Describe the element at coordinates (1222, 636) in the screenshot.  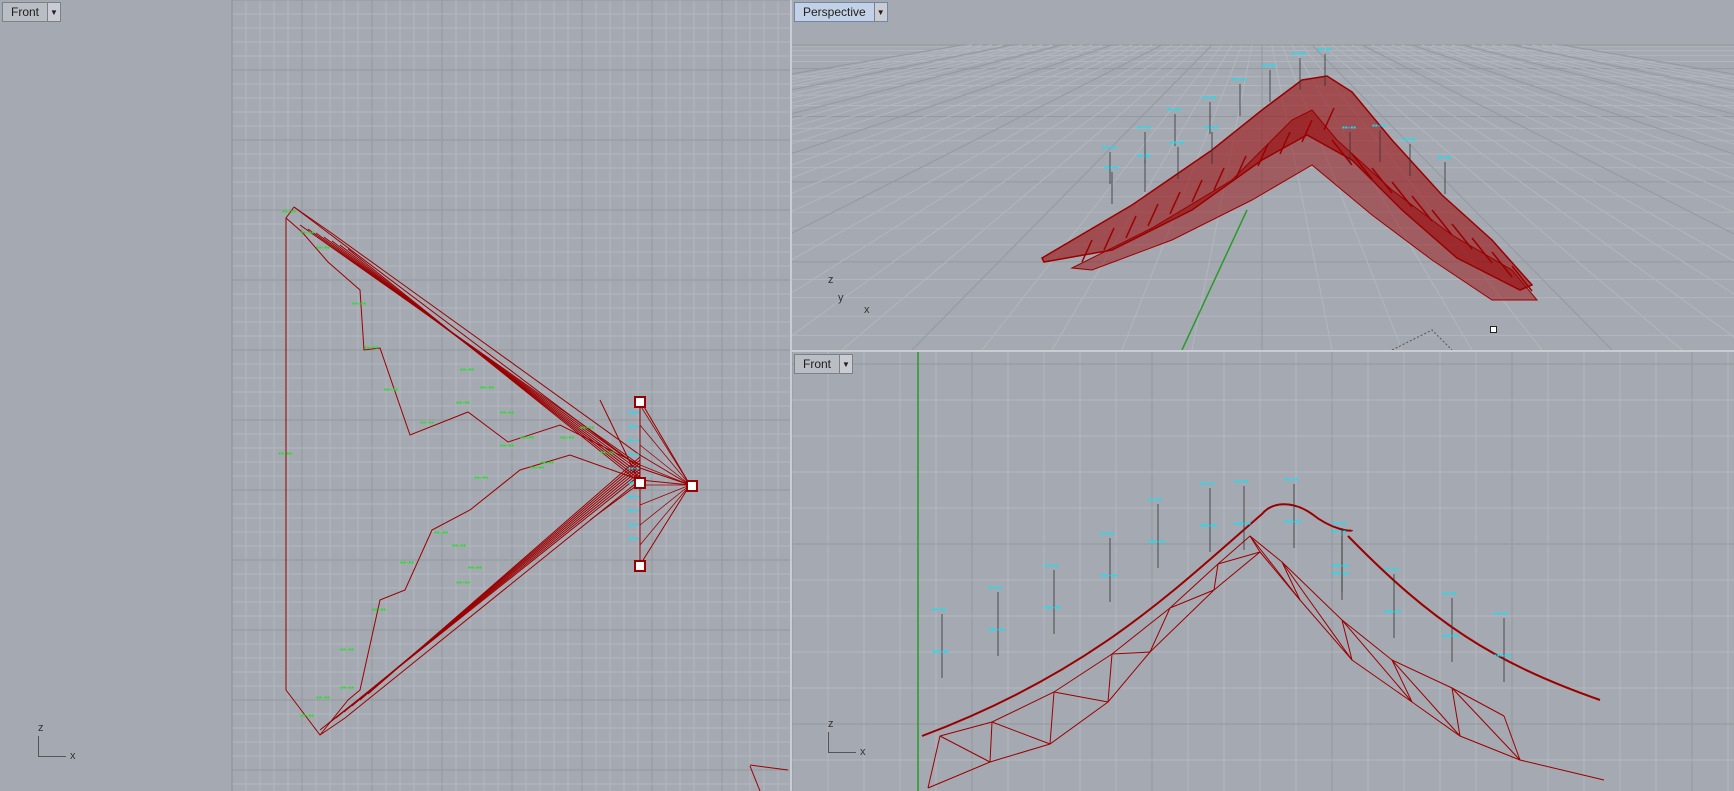
I see `upper-chord` at that location.